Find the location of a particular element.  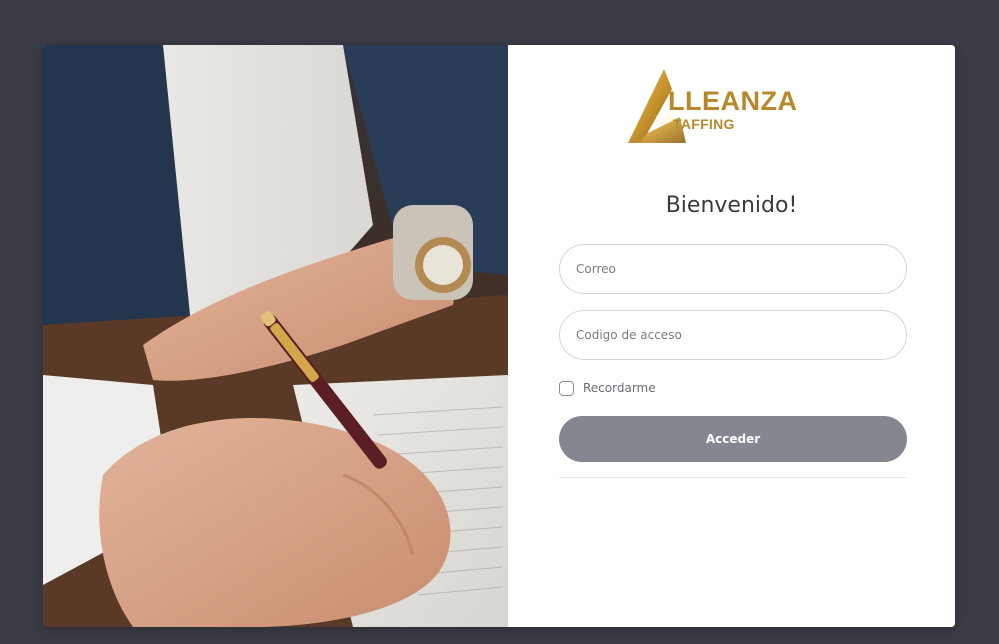

login-button: Acceder is located at coordinates (733, 439).